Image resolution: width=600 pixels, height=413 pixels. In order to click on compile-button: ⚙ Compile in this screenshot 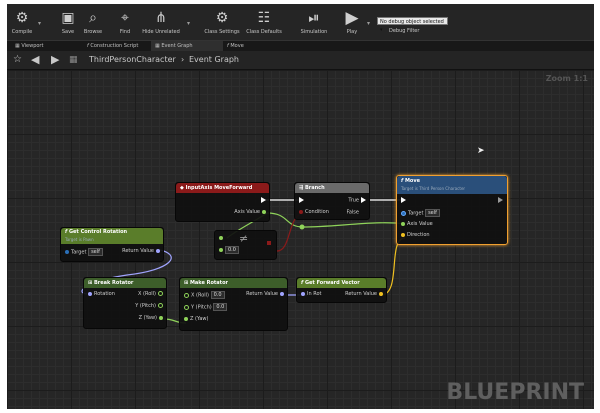, I will do `click(22, 22)`.